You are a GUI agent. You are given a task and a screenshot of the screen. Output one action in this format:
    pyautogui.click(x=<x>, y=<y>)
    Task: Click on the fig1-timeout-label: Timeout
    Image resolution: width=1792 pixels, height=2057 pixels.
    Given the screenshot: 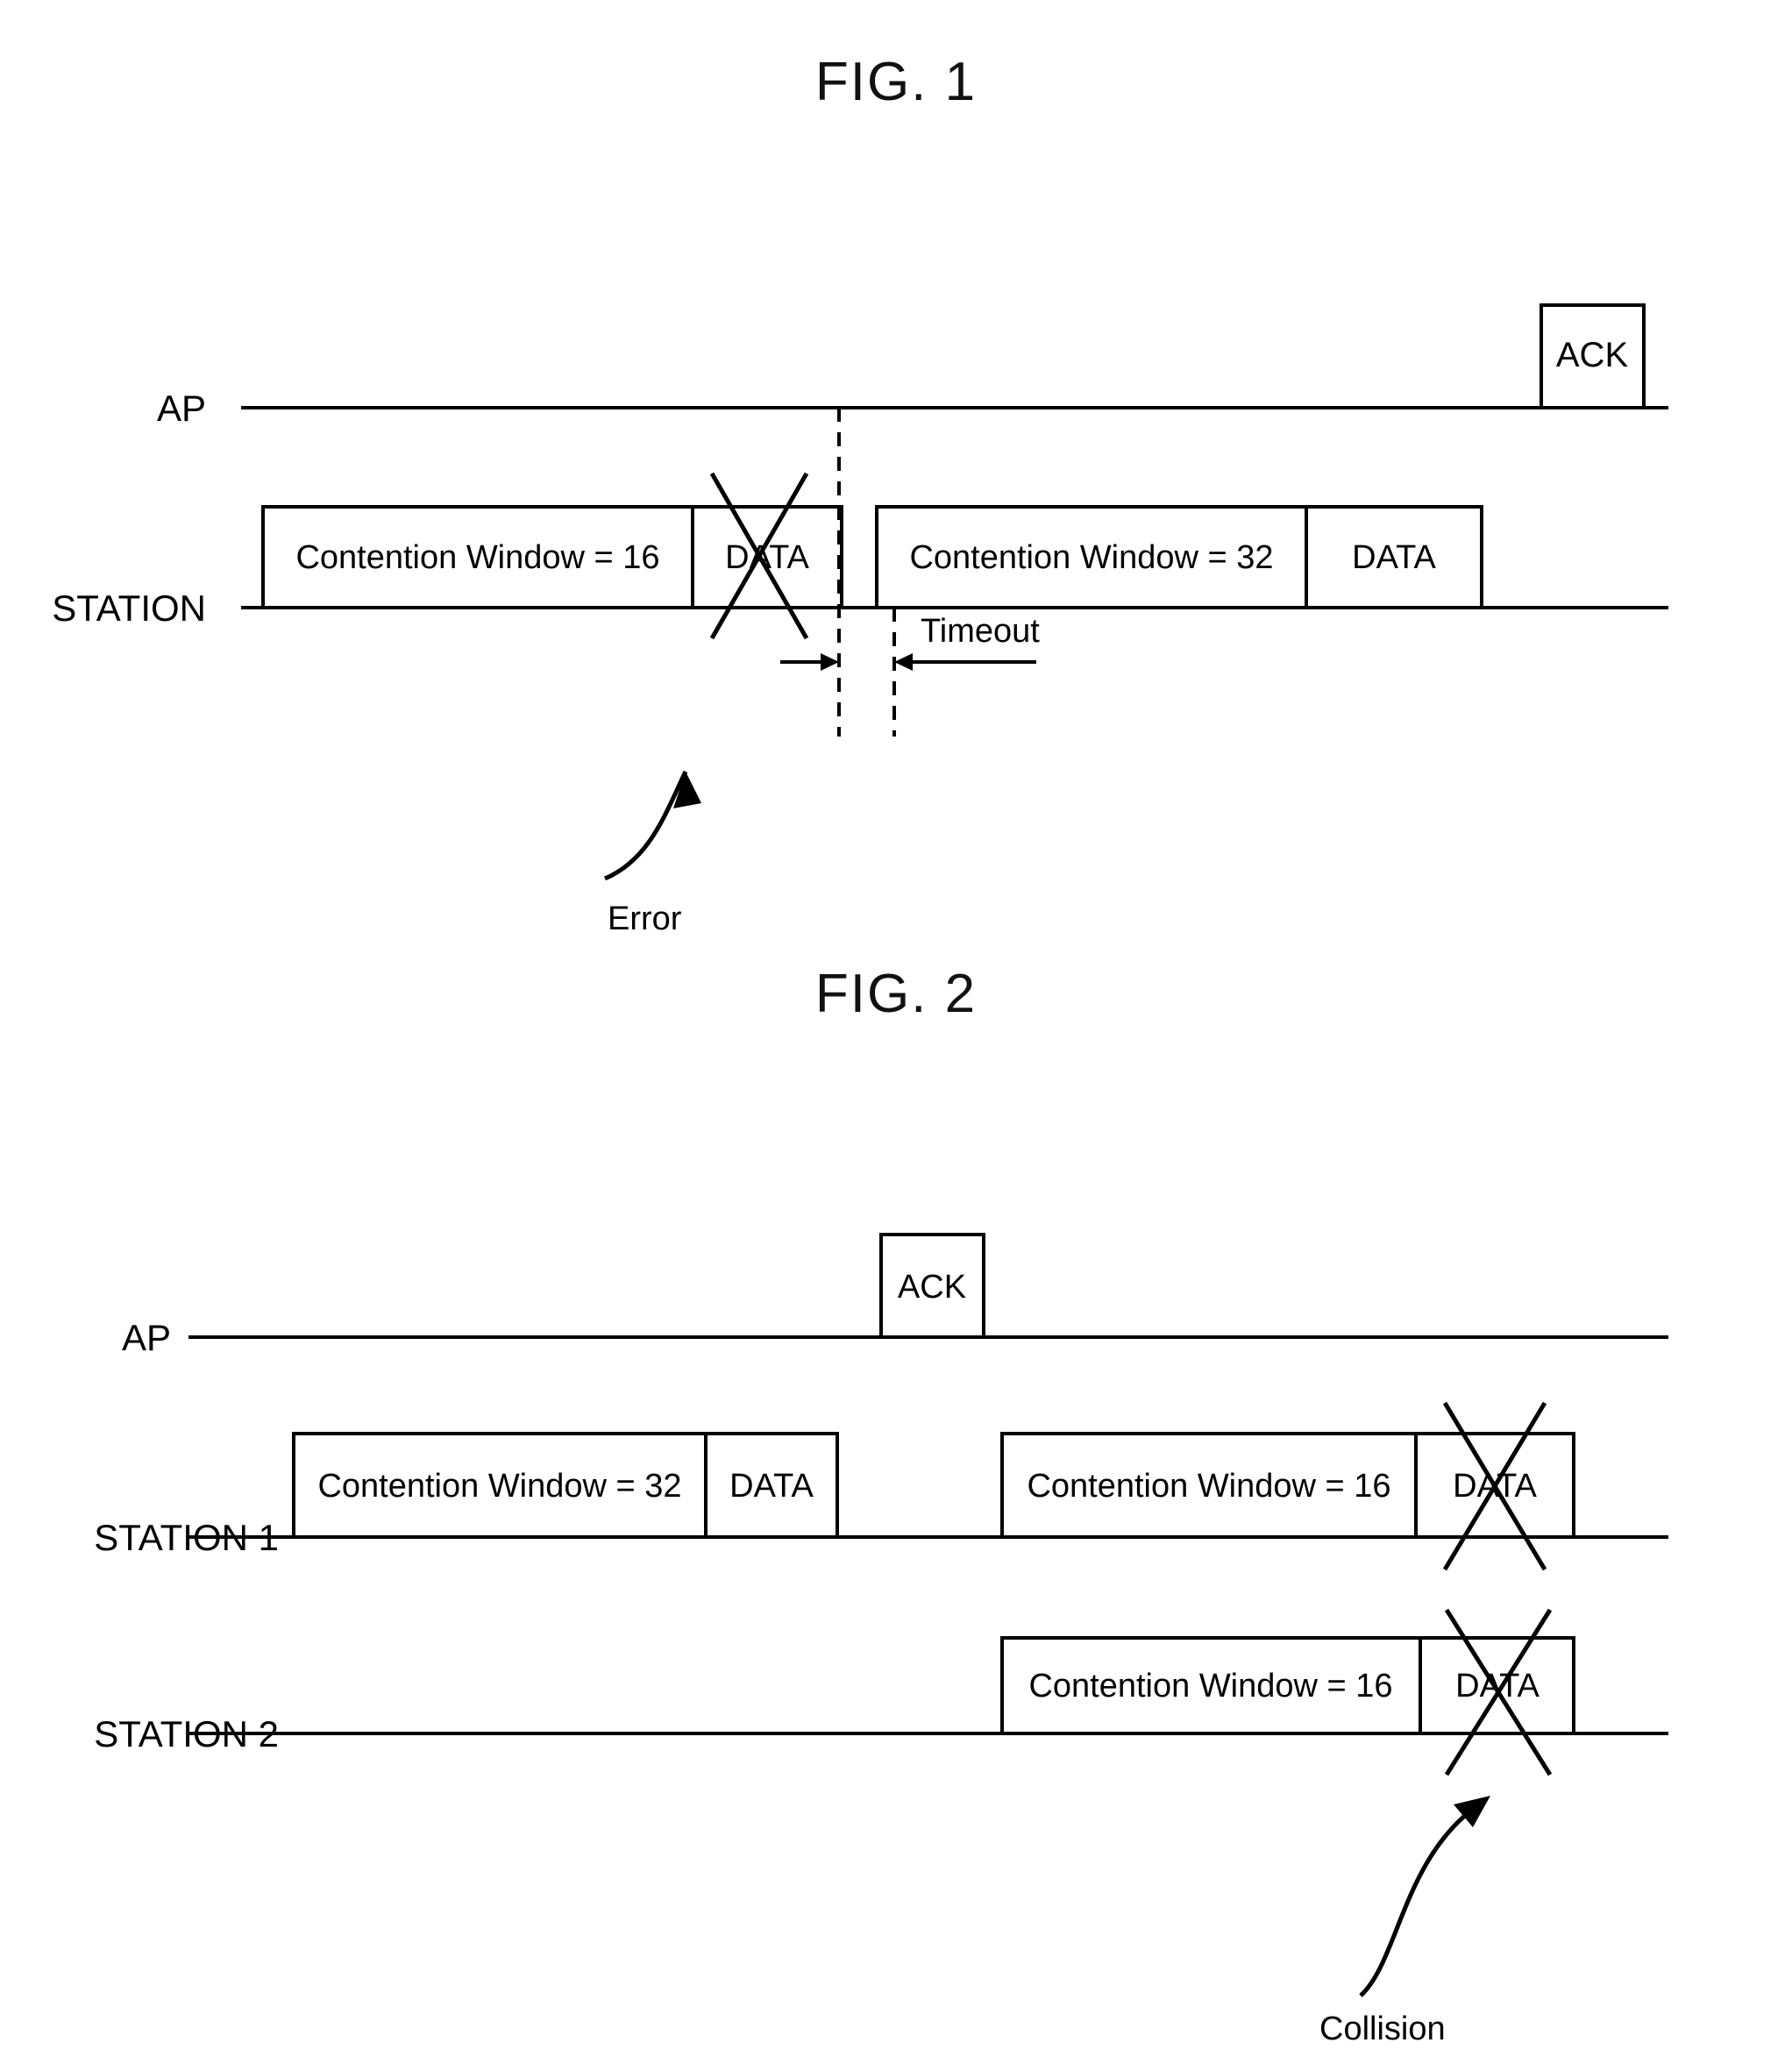 What is the action you would take?
    pyautogui.click(x=980, y=631)
    